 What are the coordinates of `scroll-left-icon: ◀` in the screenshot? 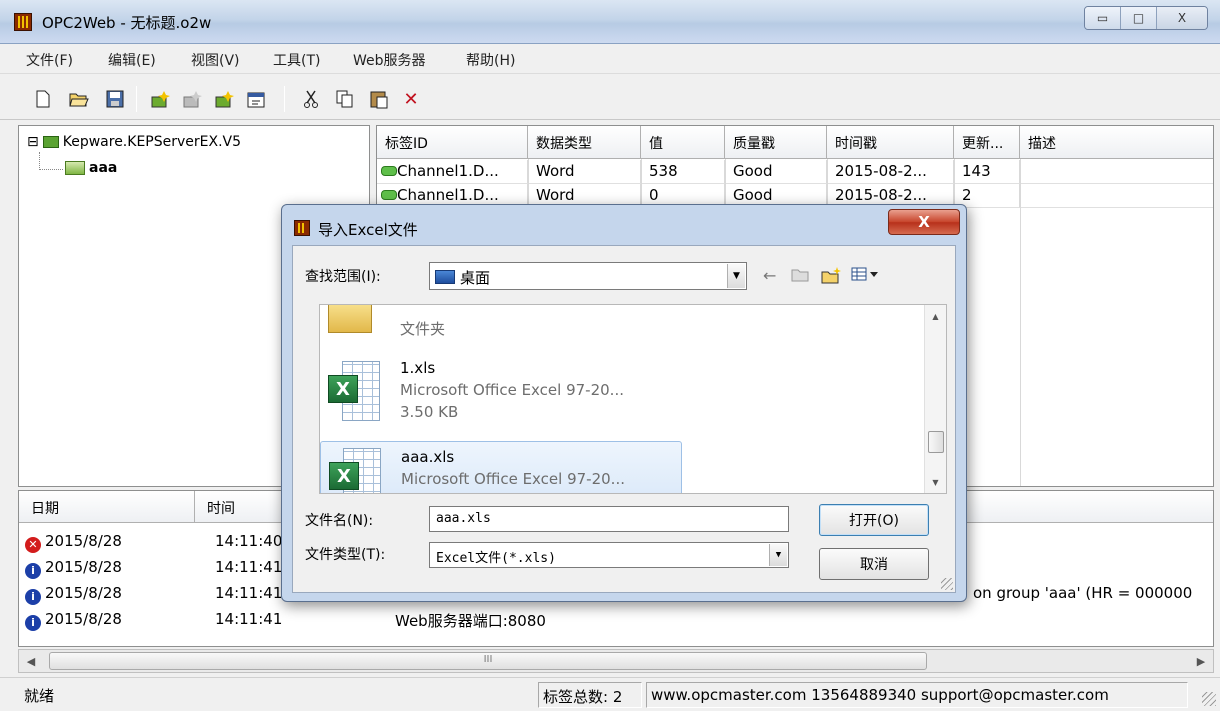 It's located at (31, 661).